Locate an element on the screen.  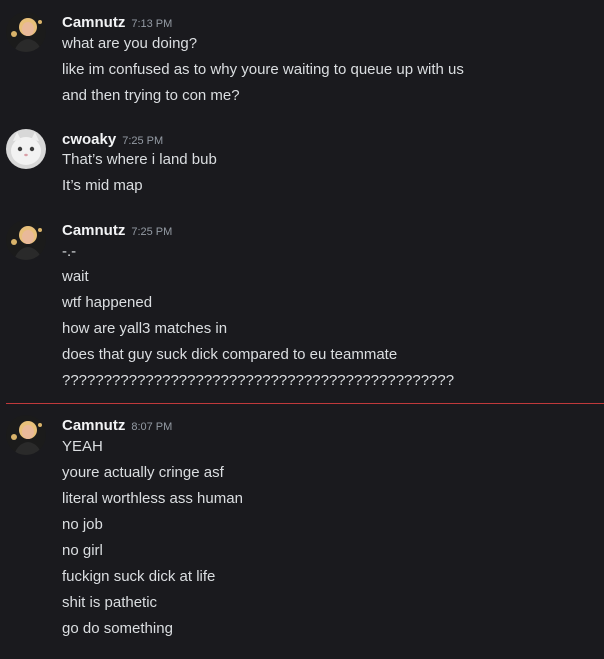
message-text: how are yall3 matches in is located at coordinates (145, 328).